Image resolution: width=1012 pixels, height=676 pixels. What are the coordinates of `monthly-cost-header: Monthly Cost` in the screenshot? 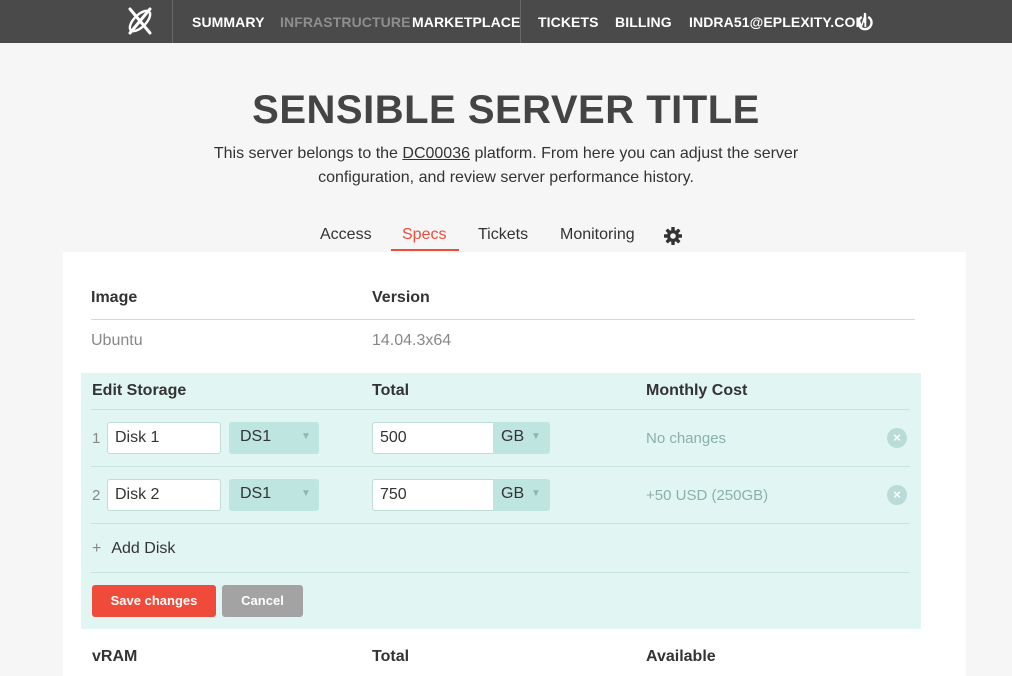 It's located at (697, 390).